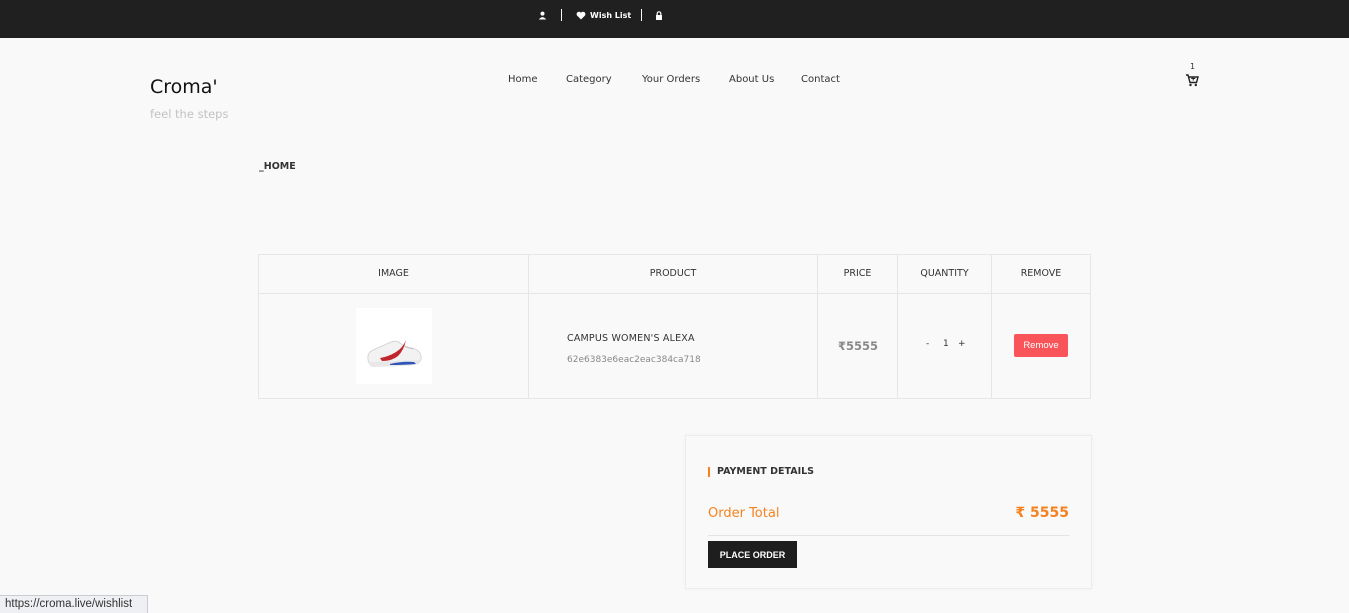  What do you see at coordinates (589, 79) in the screenshot?
I see `nav-category: Category` at bounding box center [589, 79].